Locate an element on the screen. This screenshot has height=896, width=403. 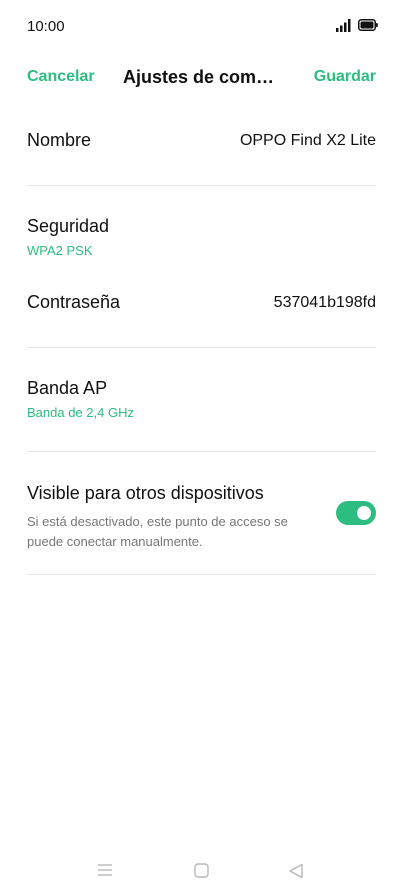
security-value: WPA2 PSK is located at coordinates (60, 250).